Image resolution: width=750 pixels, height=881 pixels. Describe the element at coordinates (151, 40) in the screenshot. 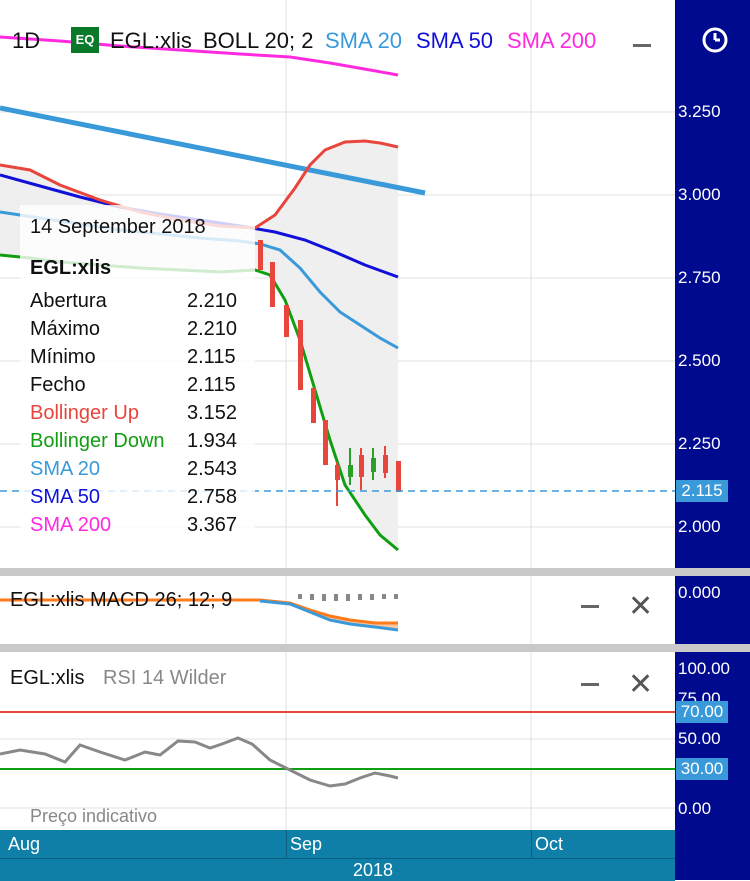

I see `symbol-label: EGL:xlis` at that location.